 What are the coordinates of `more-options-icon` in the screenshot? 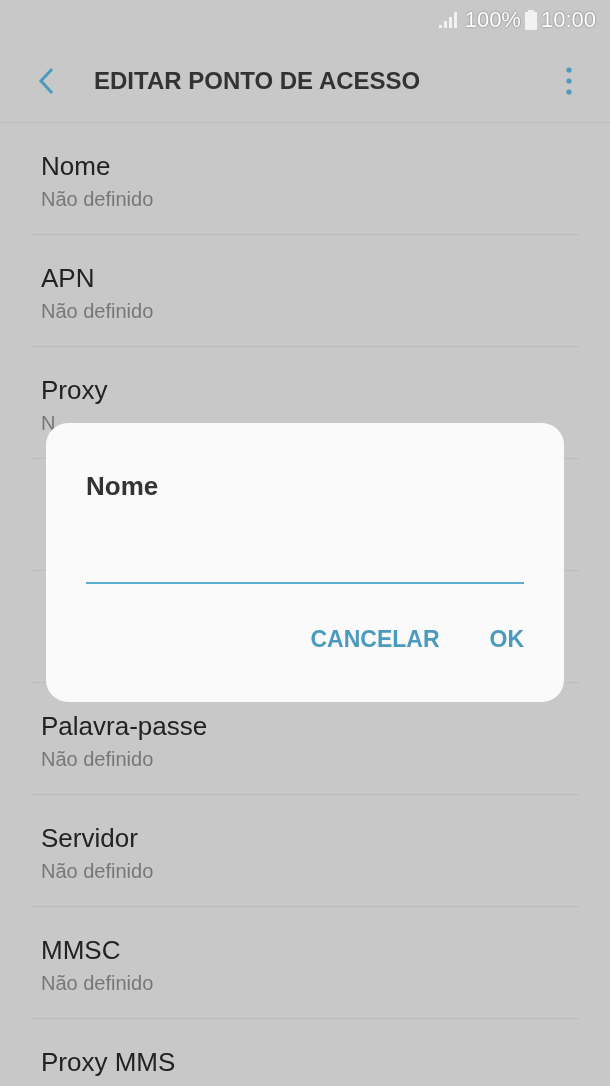 It's located at (569, 81).